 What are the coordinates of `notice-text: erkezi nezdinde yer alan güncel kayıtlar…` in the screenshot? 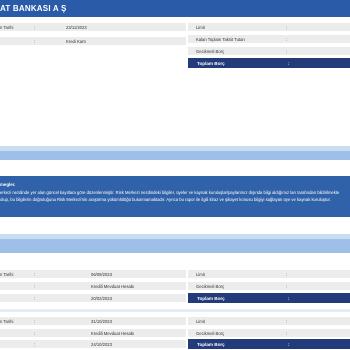 It's located at (170, 196).